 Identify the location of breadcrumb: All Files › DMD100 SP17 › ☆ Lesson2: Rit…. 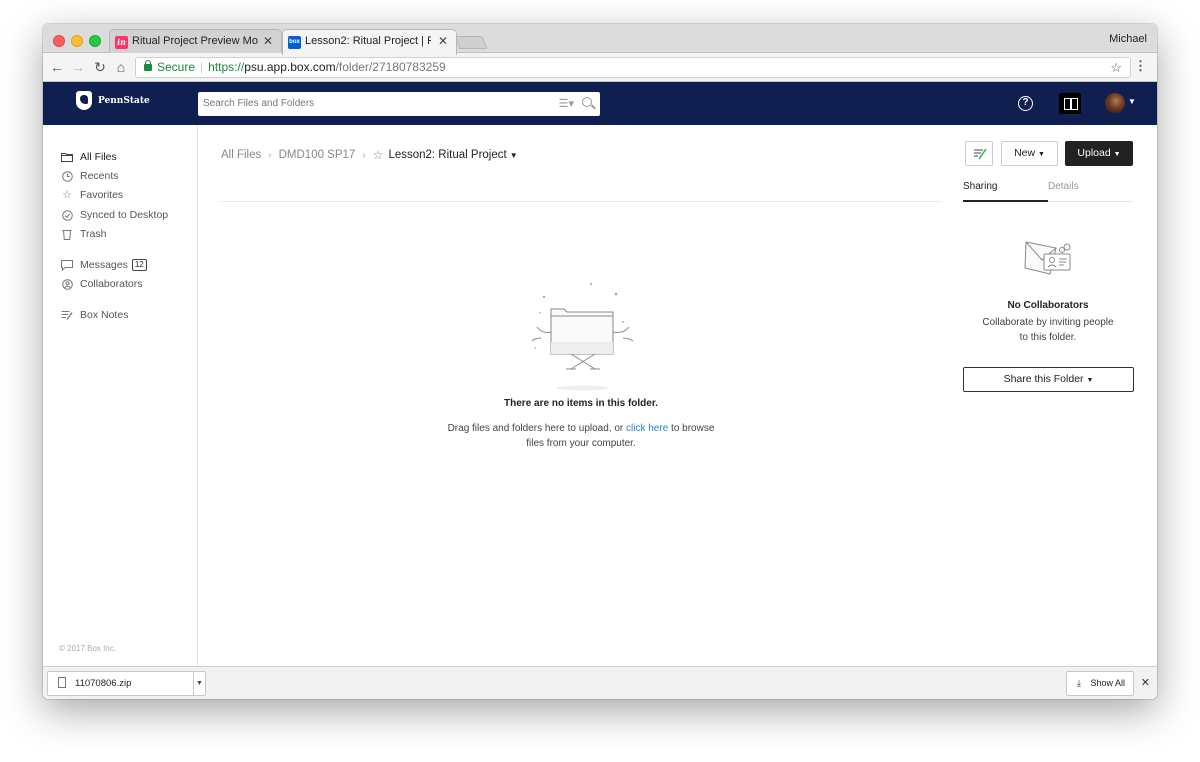
(369, 155).